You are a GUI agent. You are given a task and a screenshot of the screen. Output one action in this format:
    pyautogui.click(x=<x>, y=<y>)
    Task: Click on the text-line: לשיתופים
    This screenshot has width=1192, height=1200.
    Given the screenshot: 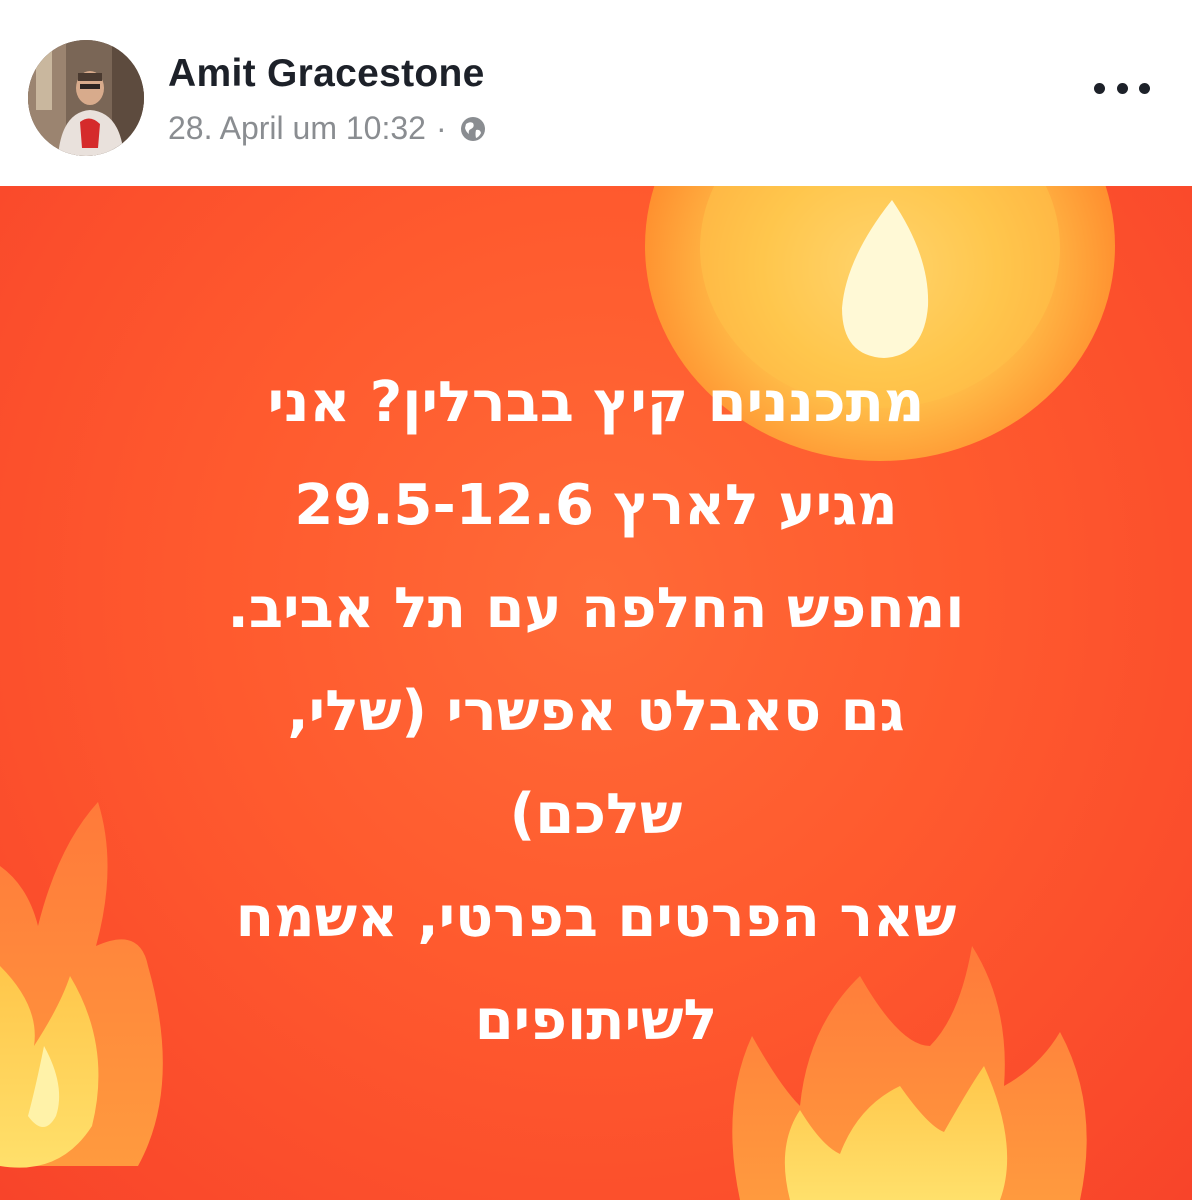 What is the action you would take?
    pyautogui.click(x=596, y=1020)
    